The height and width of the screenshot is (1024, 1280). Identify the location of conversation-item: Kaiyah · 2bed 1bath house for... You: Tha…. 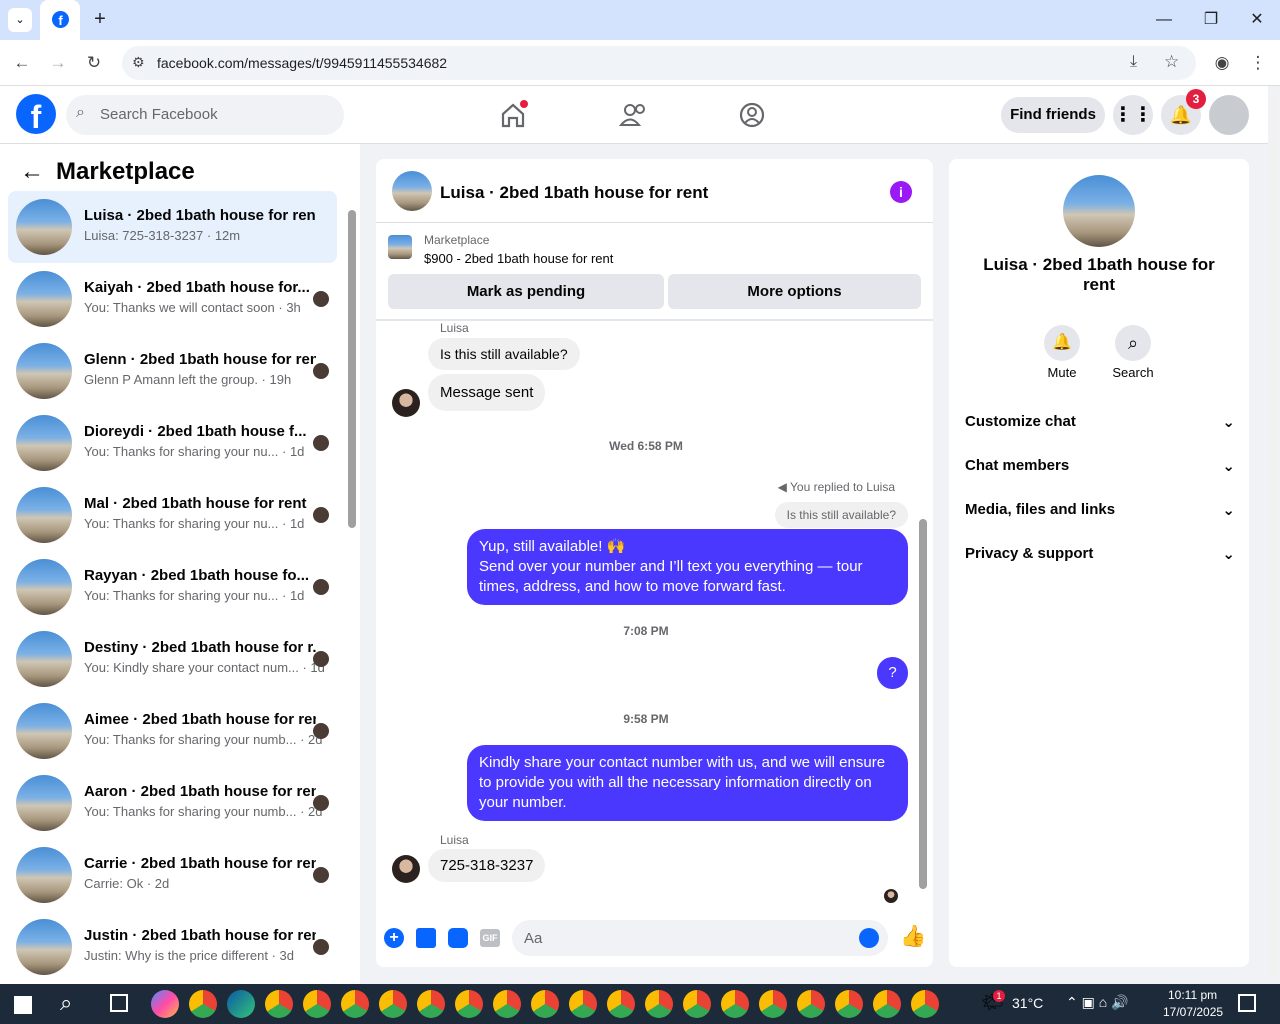
(172, 299).